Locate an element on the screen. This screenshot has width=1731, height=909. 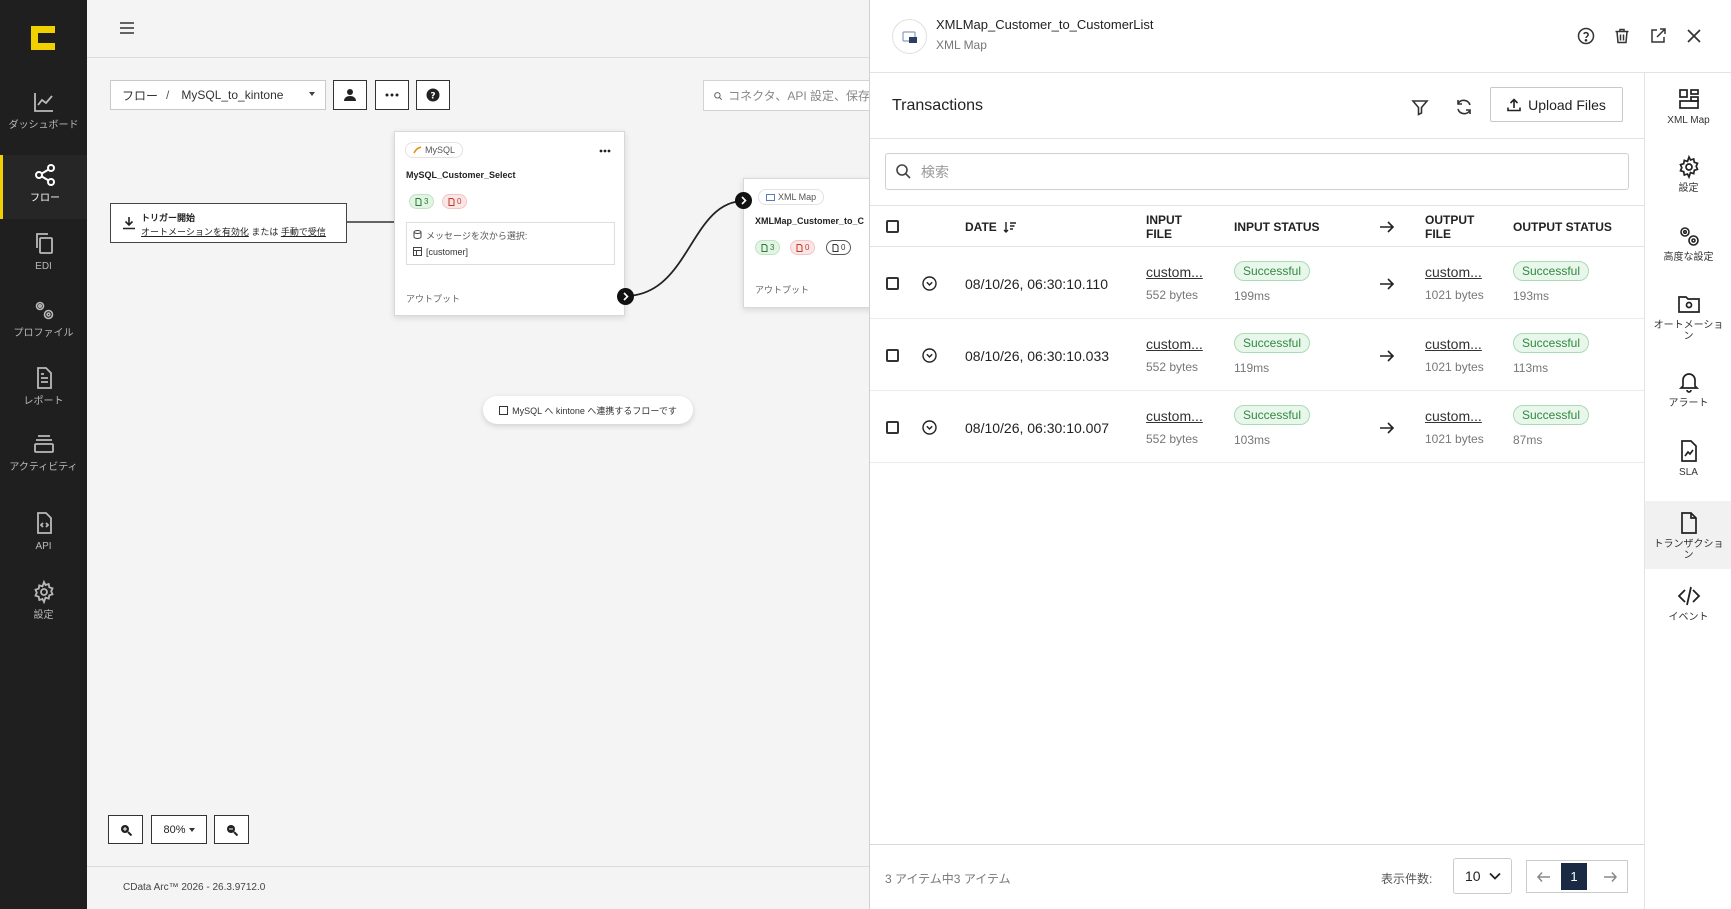
input-status-column-header: INPUT STATUS is located at coordinates (1277, 227).